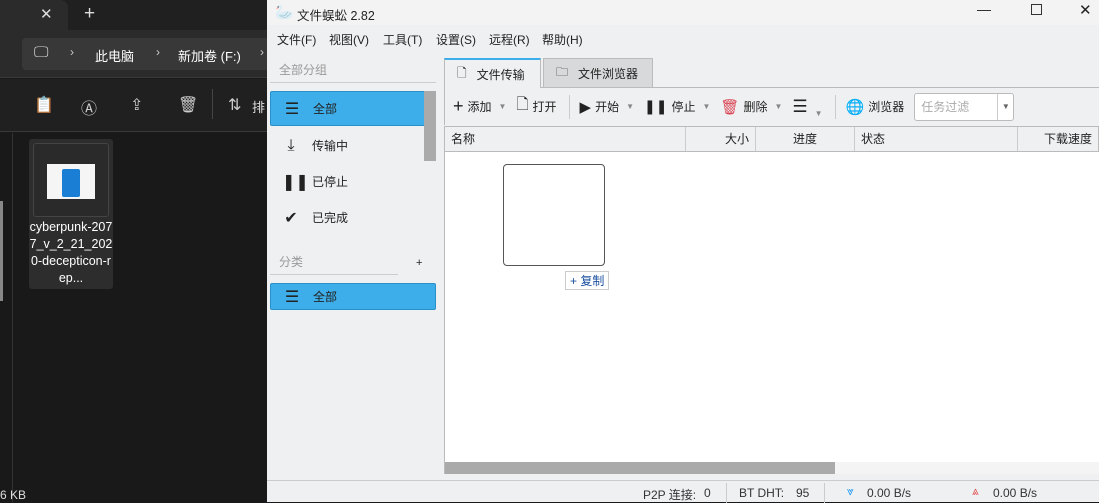 The width and height of the screenshot is (1099, 503). Describe the element at coordinates (762, 493) in the screenshot. I see `dht-label: BT DHT:` at that location.